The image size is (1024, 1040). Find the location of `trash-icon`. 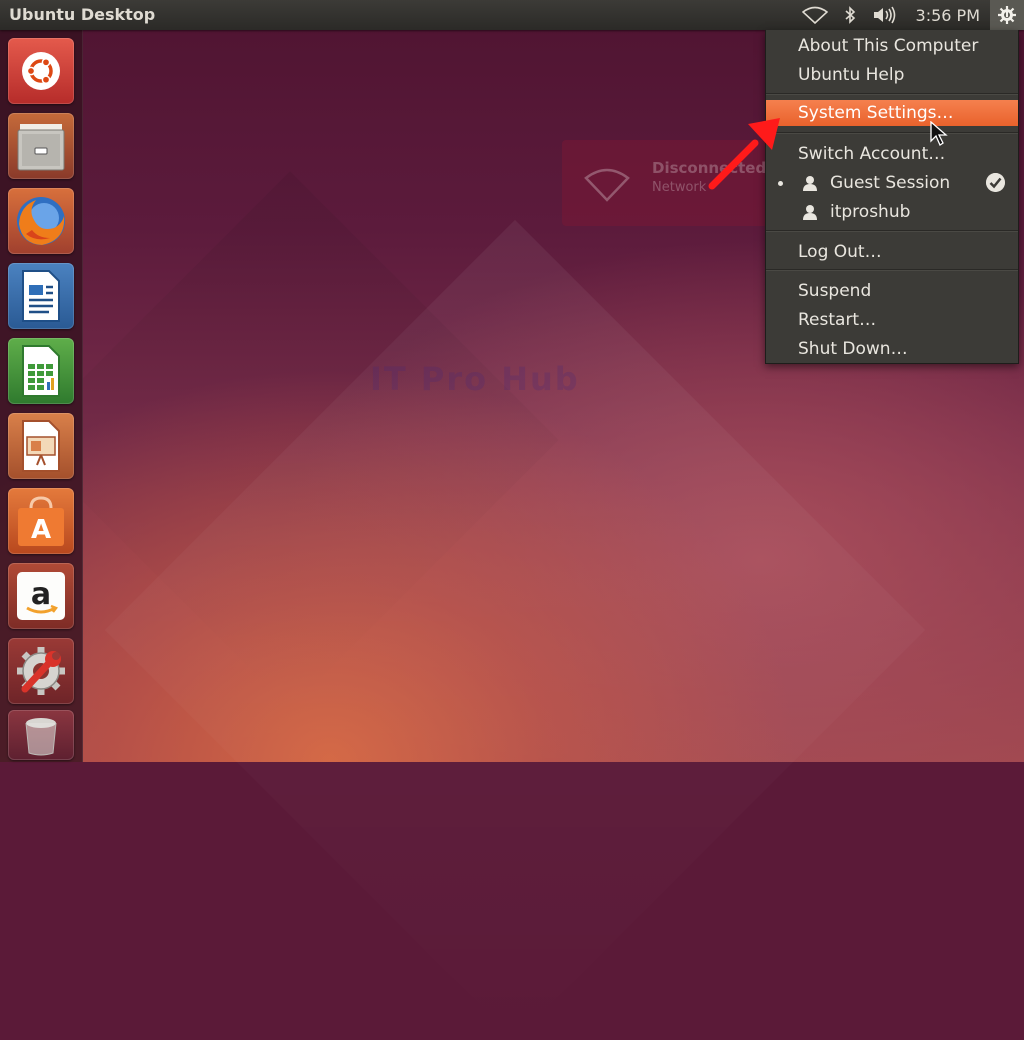

trash-icon is located at coordinates (41, 737).